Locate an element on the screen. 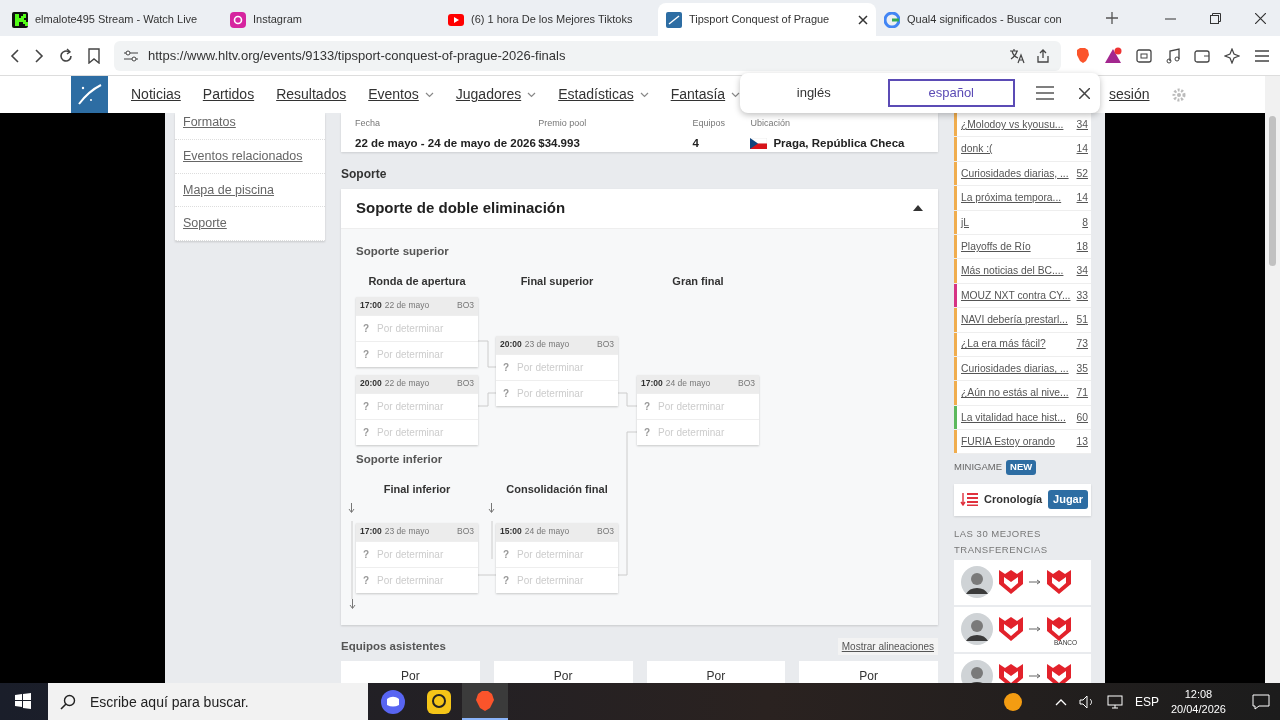 The width and height of the screenshot is (1280, 720). menu-item: Soporte is located at coordinates (250, 224).